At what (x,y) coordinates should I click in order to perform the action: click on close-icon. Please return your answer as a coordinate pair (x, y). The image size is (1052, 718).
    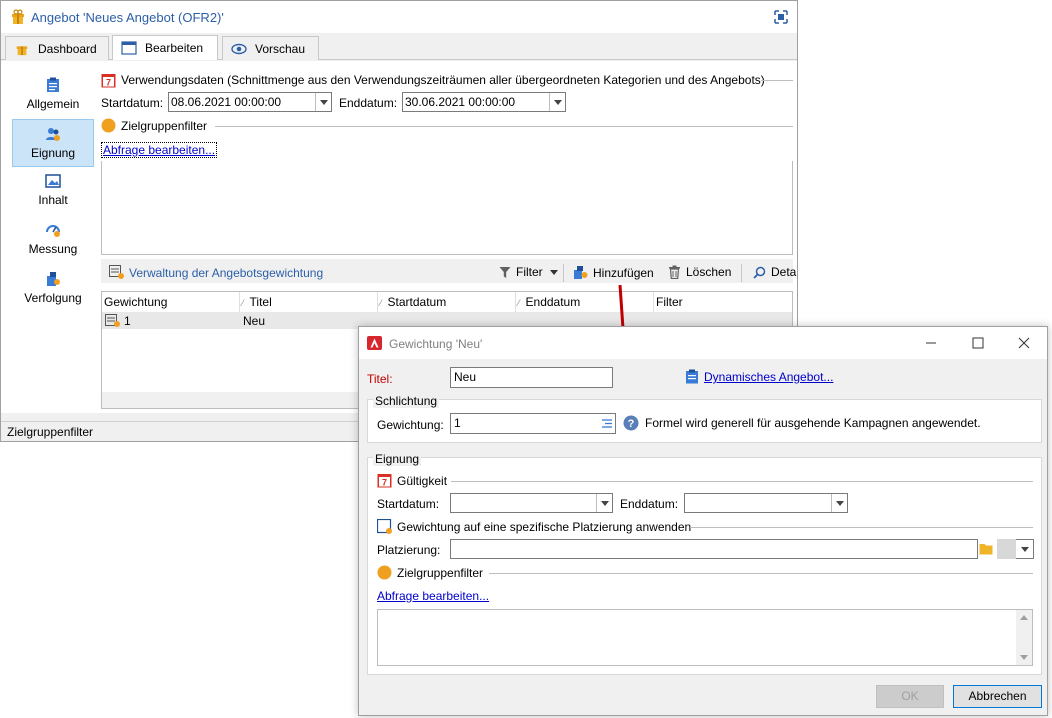
    Looking at the image, I should click on (1024, 343).